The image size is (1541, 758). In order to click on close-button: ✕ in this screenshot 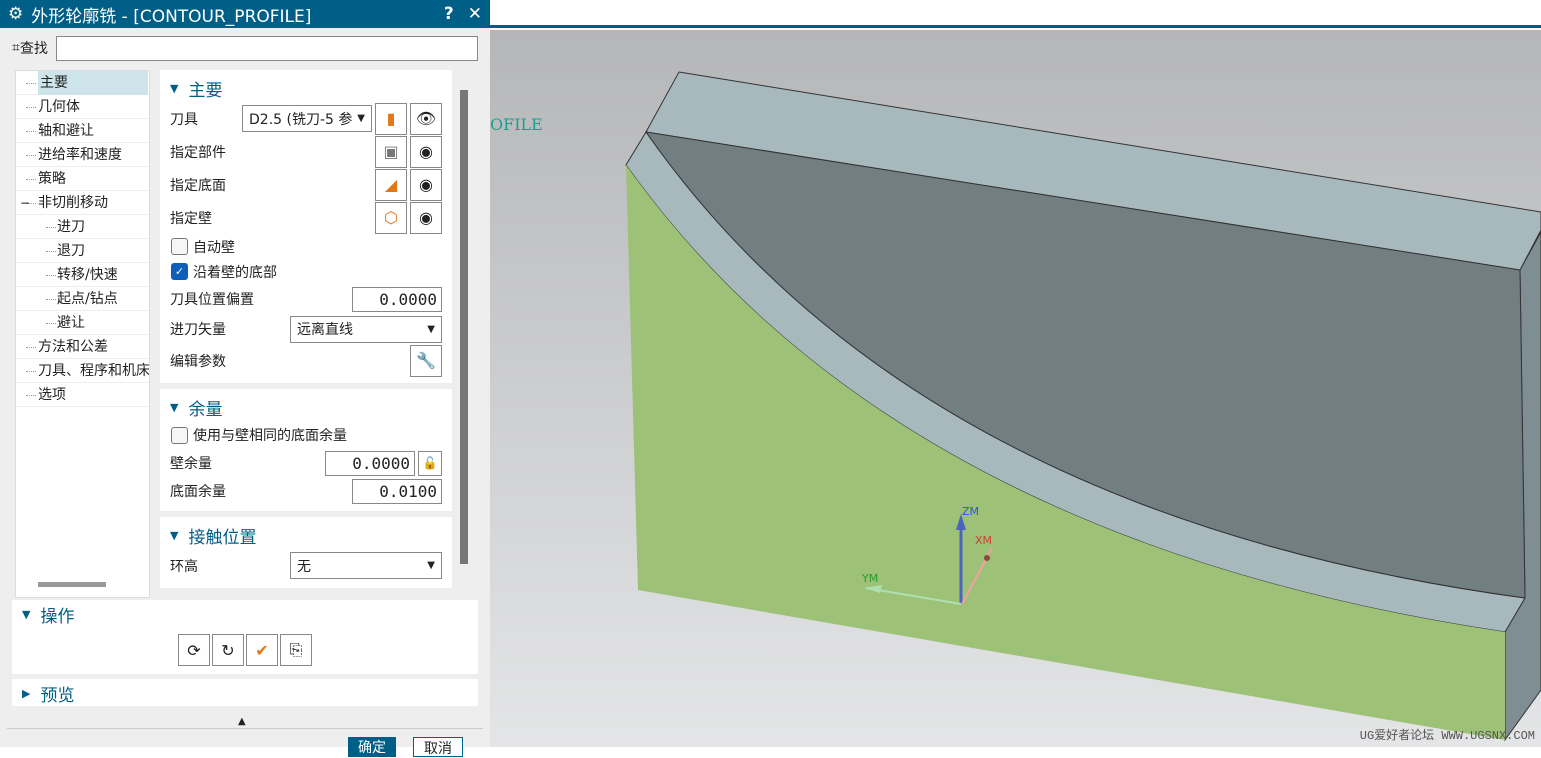, I will do `click(475, 14)`.